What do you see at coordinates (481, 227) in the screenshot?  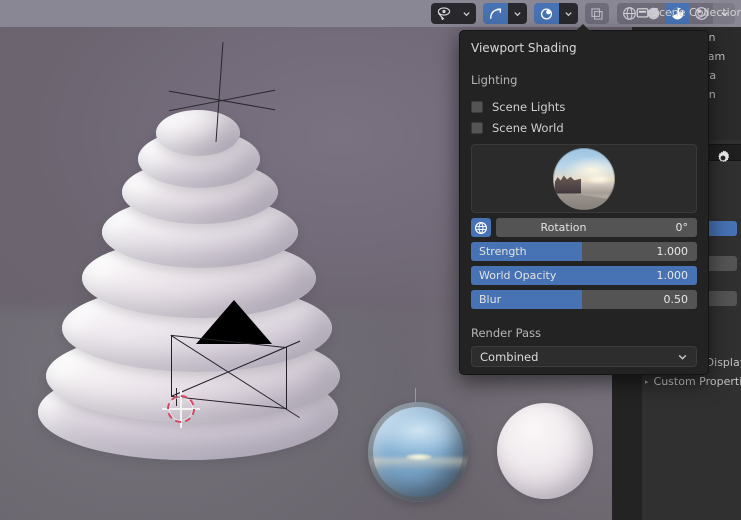 I see `world-globe-icon` at bounding box center [481, 227].